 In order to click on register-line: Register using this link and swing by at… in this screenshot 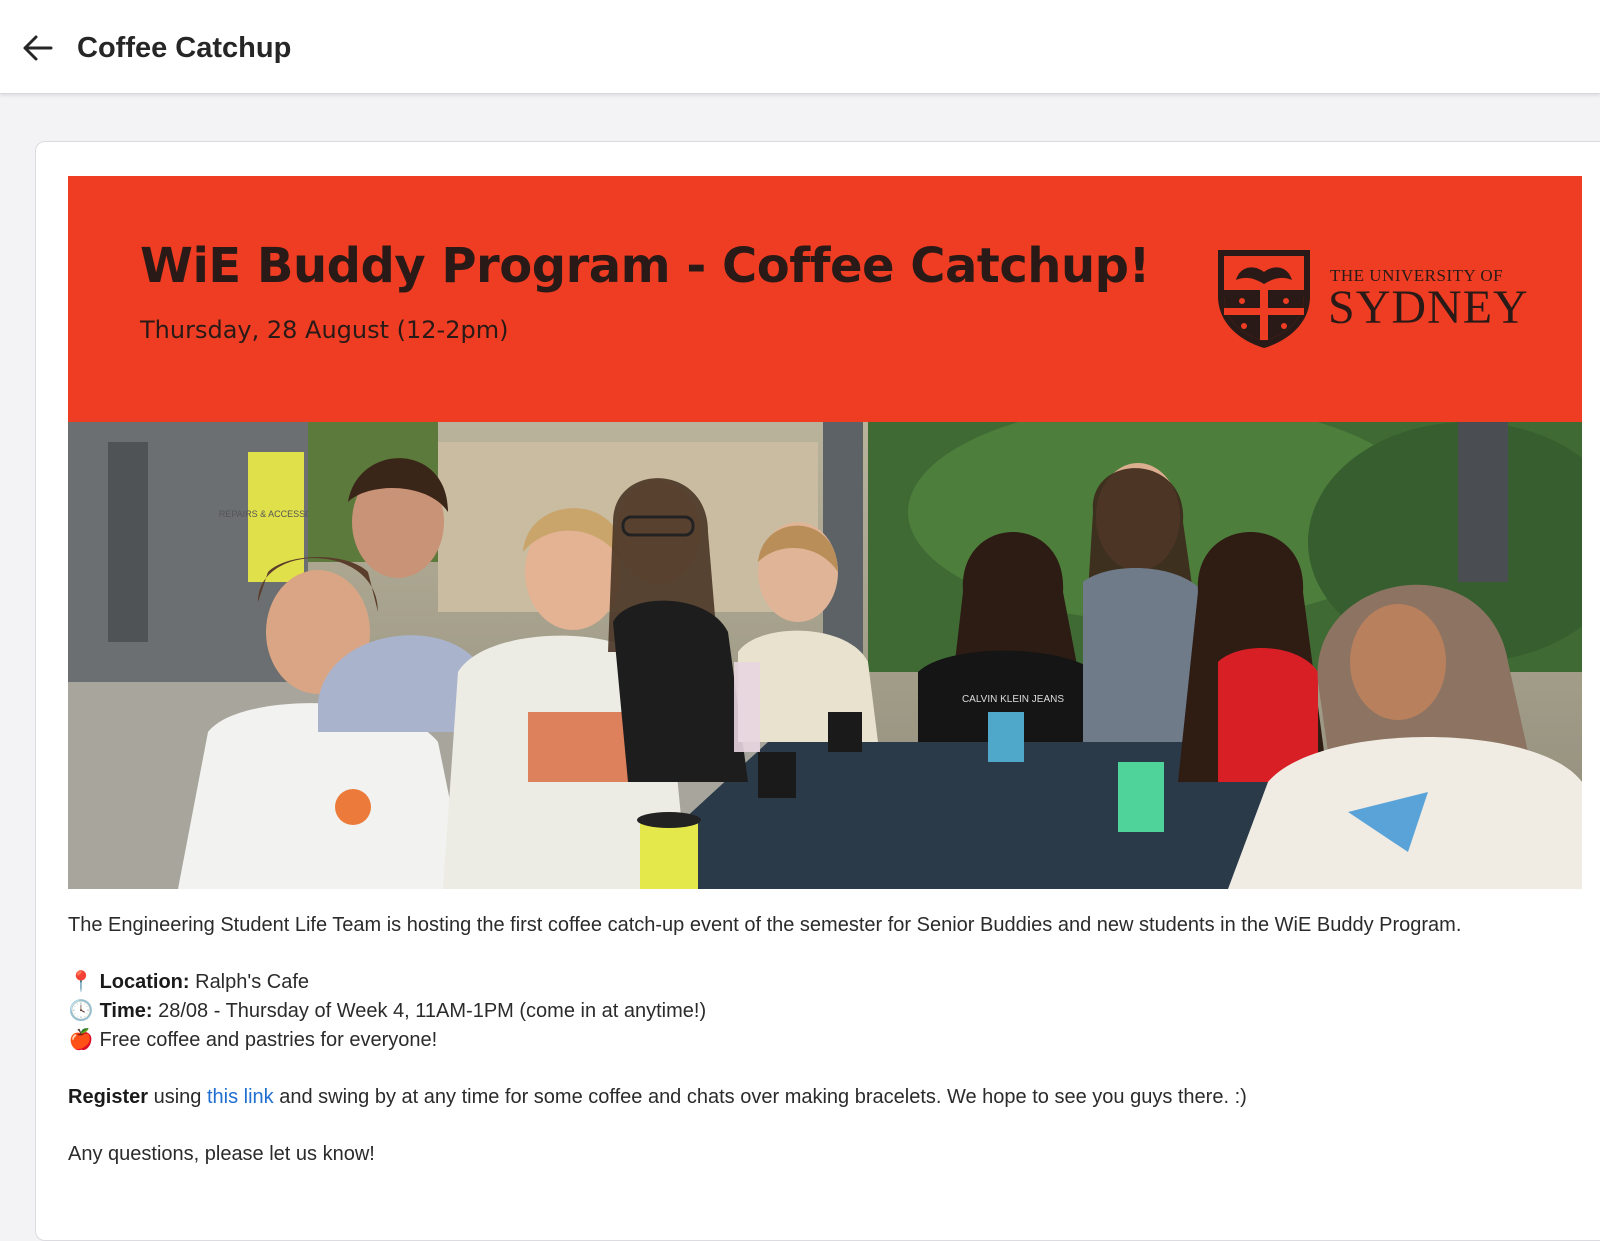, I will do `click(818, 1097)`.